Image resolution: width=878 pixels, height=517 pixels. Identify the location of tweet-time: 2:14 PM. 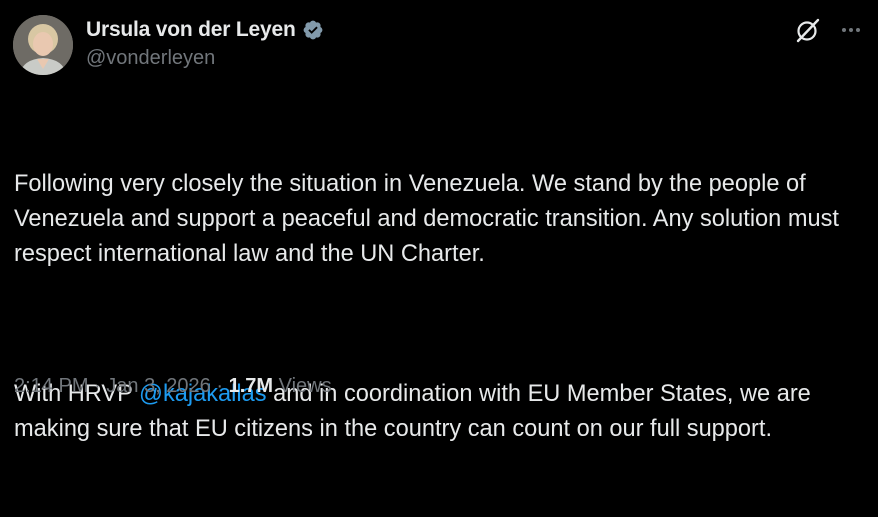
(51, 386).